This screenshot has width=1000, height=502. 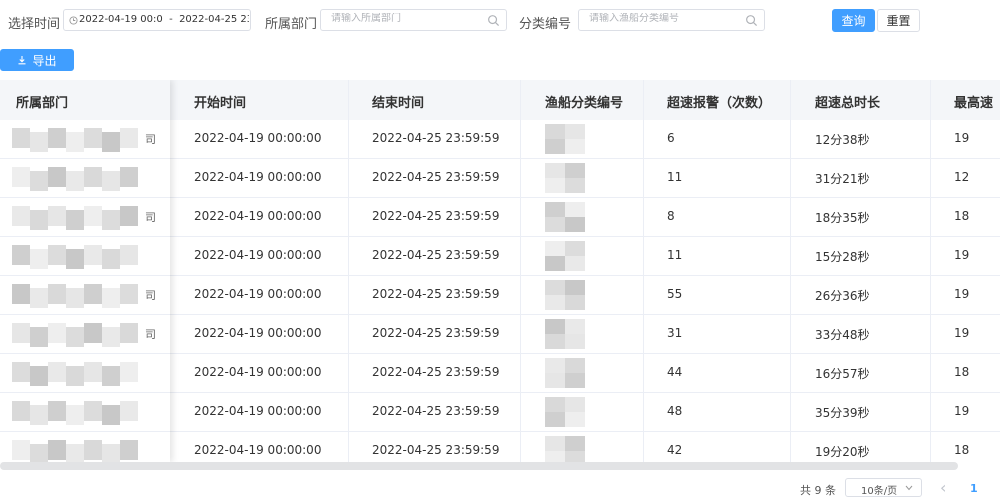 I want to click on alarm-count-cell: 8, so click(x=671, y=216).